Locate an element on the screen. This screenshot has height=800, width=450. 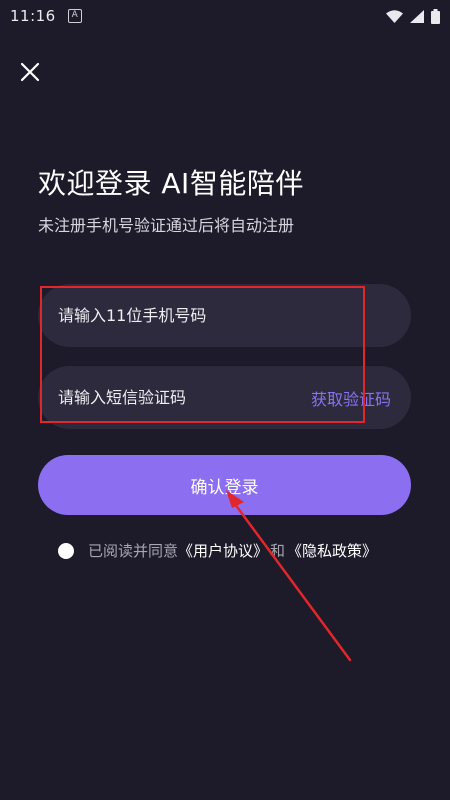
phone-input is located at coordinates (224, 315).